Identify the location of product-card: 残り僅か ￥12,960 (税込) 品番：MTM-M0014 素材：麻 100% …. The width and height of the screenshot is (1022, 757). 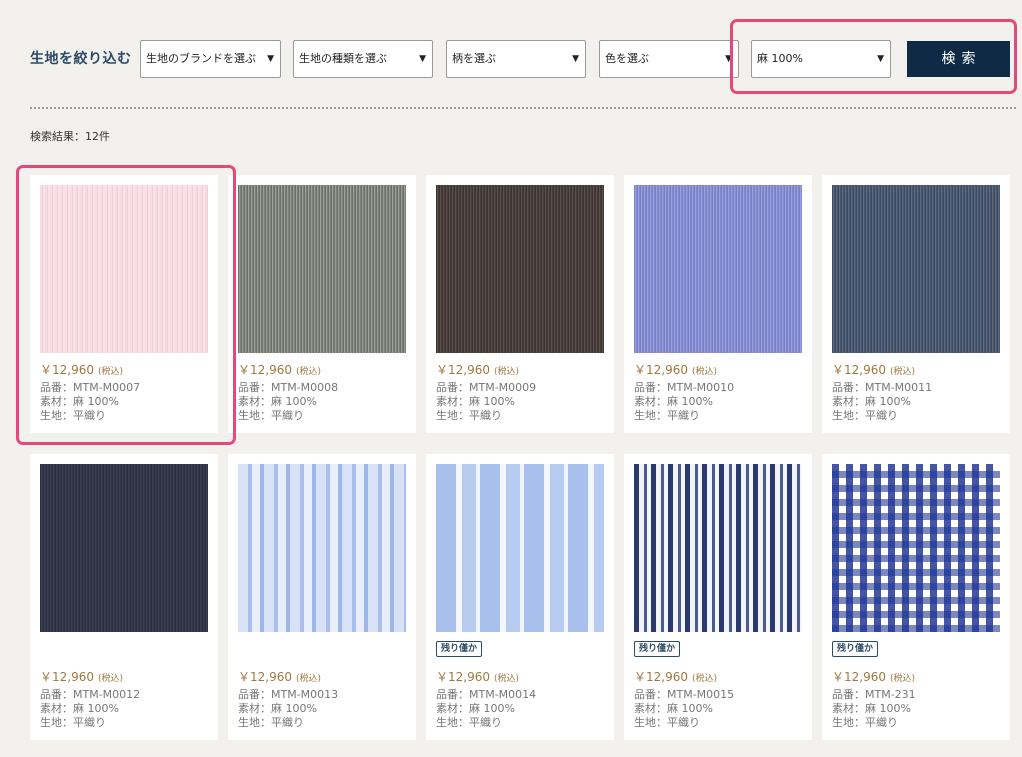
(520, 597).